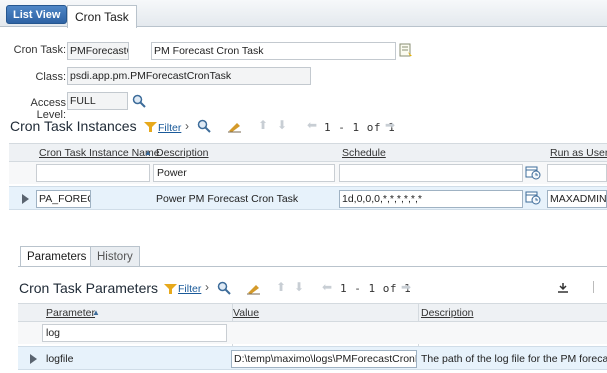  I want to click on access-level-field: FULL, so click(97, 101).